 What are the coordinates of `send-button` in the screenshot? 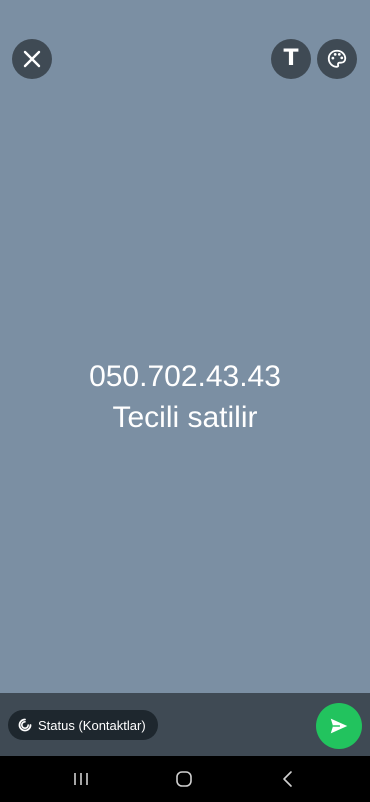 It's located at (339, 726).